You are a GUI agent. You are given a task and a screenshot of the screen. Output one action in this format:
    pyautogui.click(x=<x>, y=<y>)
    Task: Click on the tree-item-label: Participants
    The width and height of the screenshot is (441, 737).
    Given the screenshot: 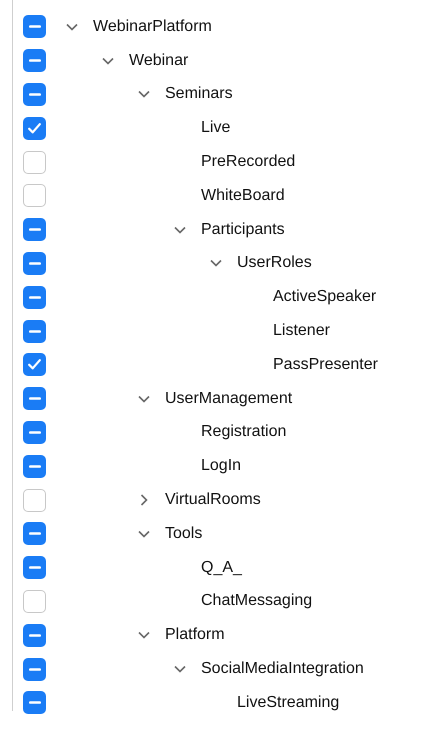 What is the action you would take?
    pyautogui.click(x=243, y=229)
    